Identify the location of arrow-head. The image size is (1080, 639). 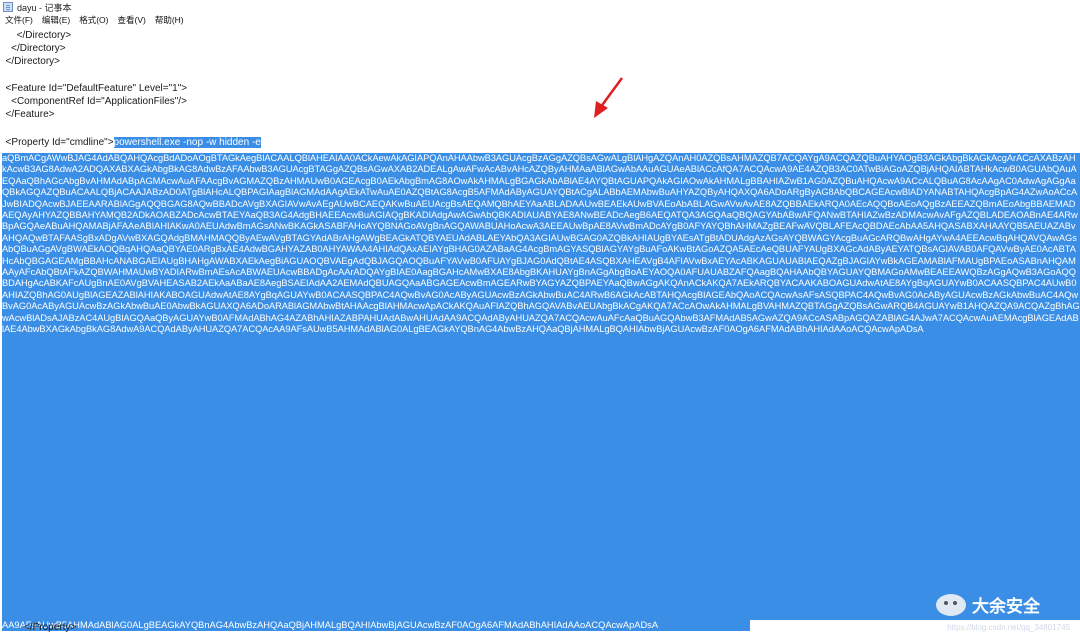
(601, 109).